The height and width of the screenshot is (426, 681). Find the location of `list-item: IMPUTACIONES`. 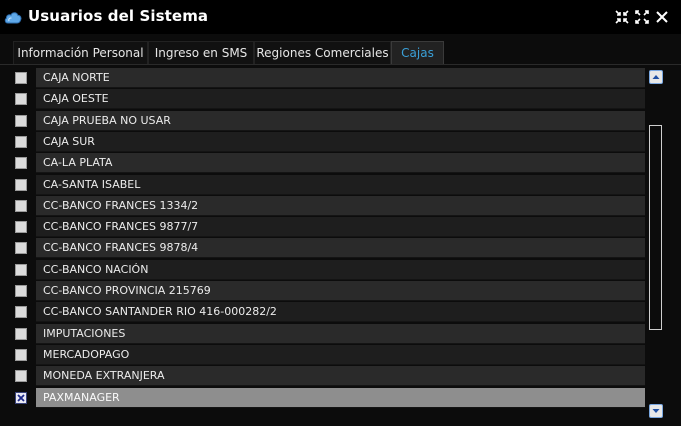

list-item: IMPUTACIONES is located at coordinates (324, 333).